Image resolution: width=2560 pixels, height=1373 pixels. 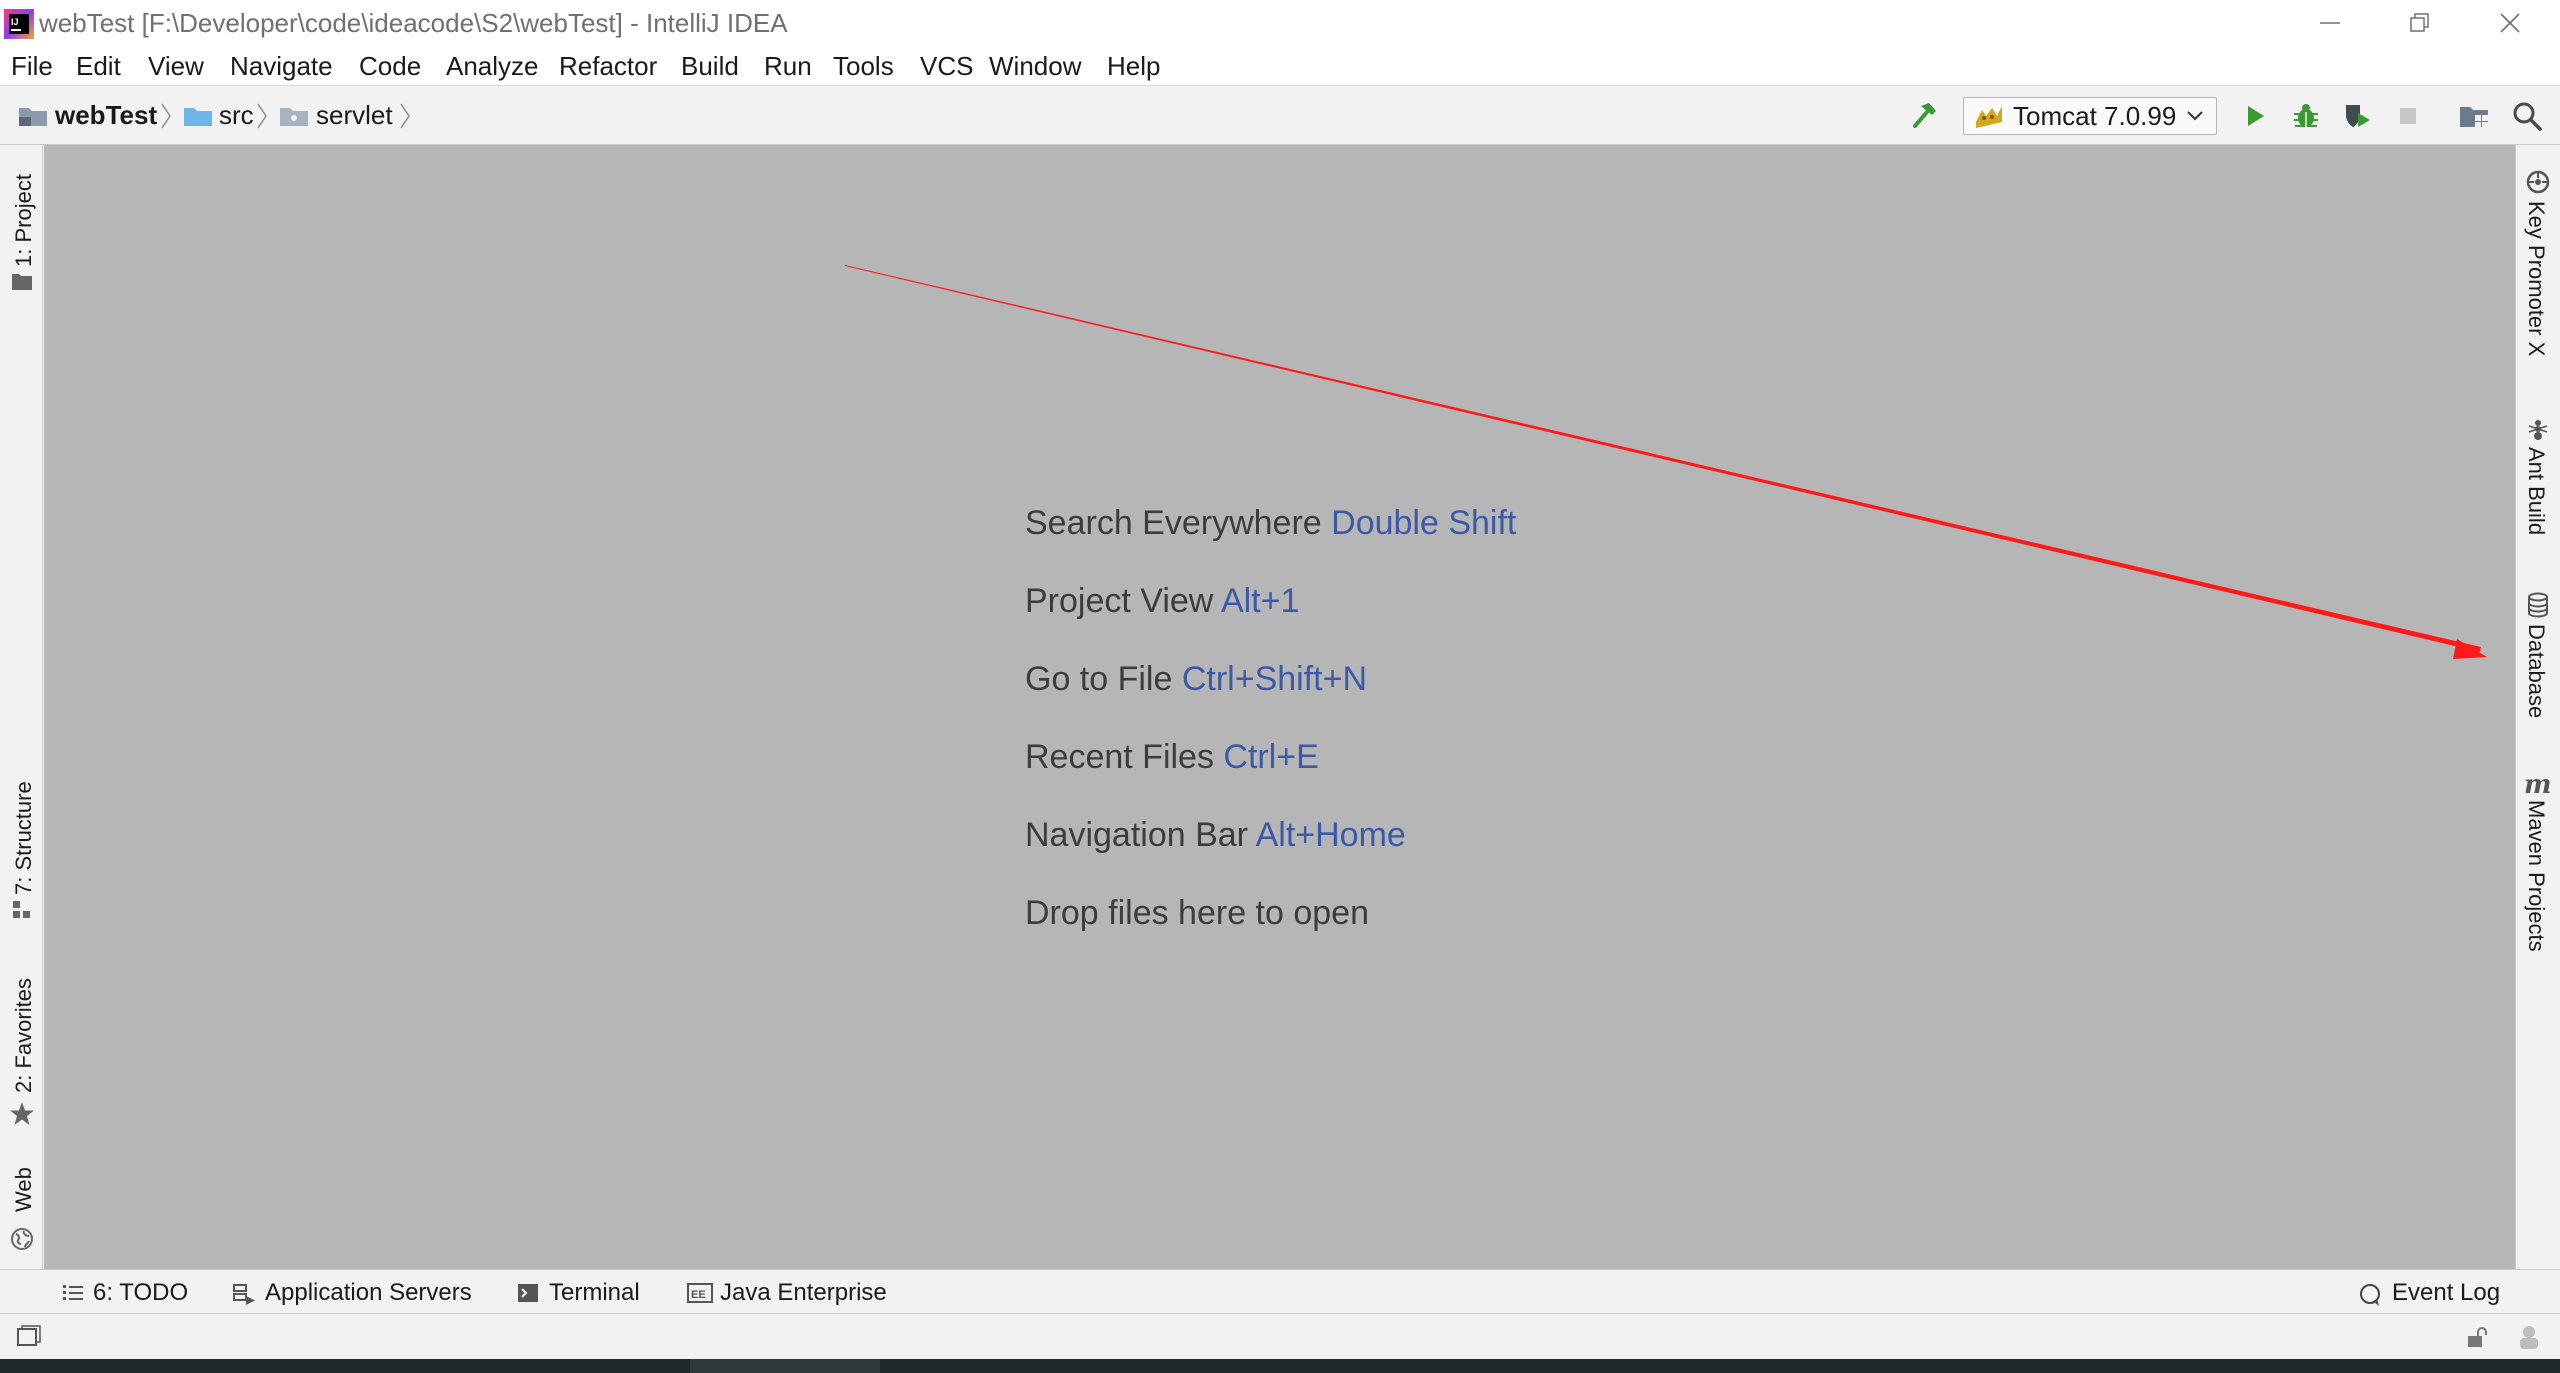 I want to click on web-tool-tab: Web, so click(x=21, y=1212).